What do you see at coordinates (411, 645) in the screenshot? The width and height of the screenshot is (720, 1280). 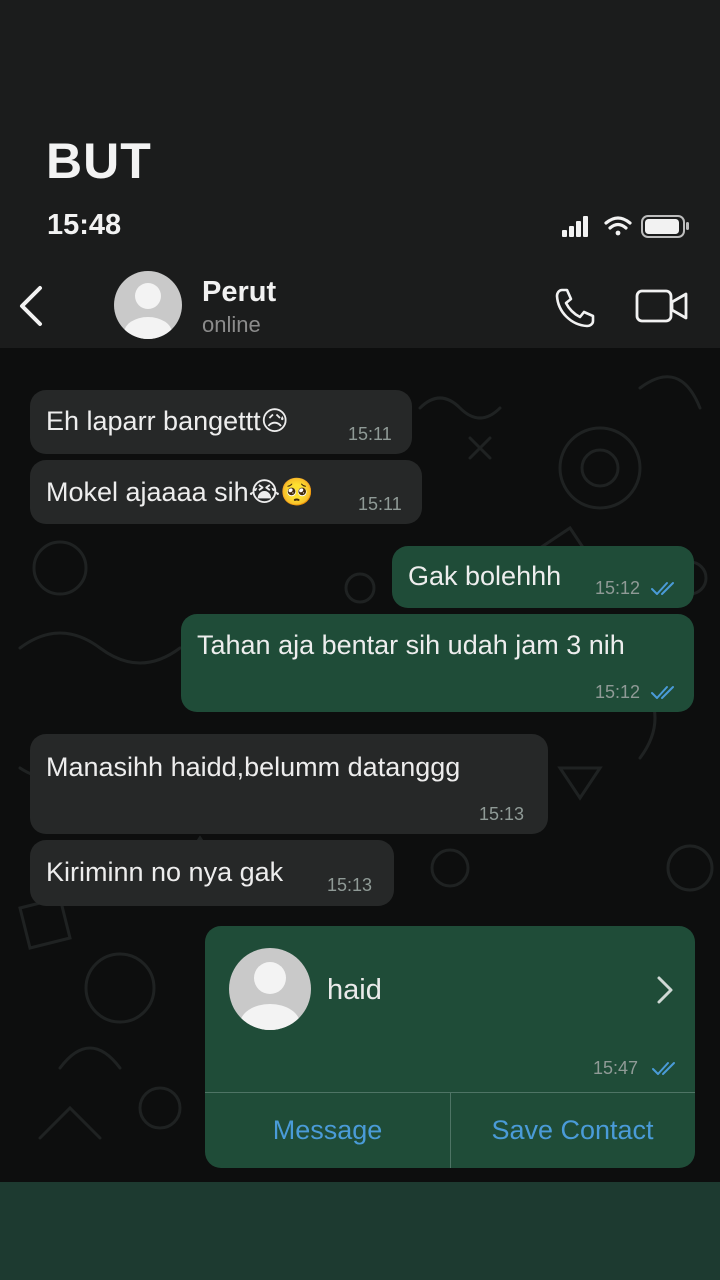 I see `message-text: Tahan aja bentar sih udah jam 3 nih` at bounding box center [411, 645].